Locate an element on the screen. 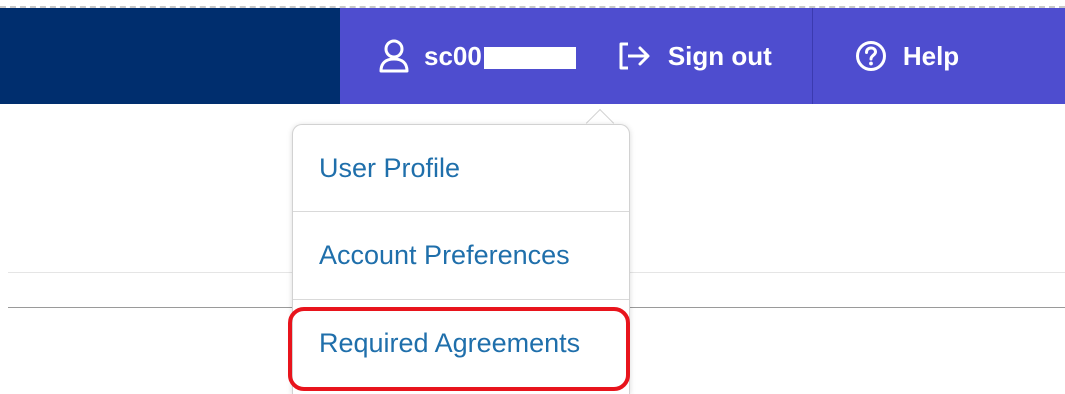 This screenshot has width=1065, height=394. header-brand-area is located at coordinates (170, 56).